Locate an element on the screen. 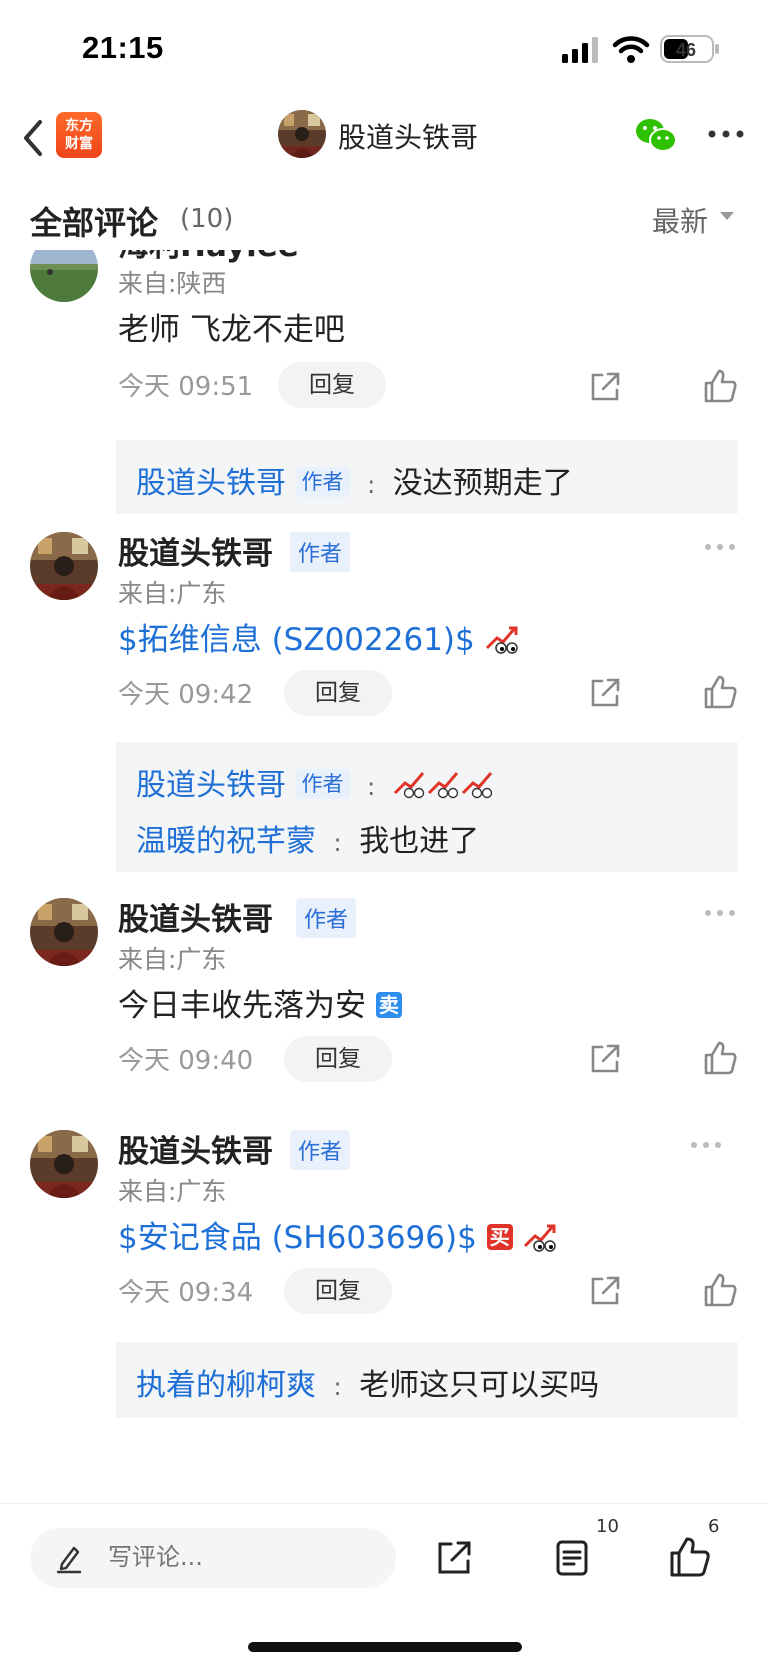 The image size is (768, 1664). comment-text: 老师 飞龙不走吧 is located at coordinates (231, 330).